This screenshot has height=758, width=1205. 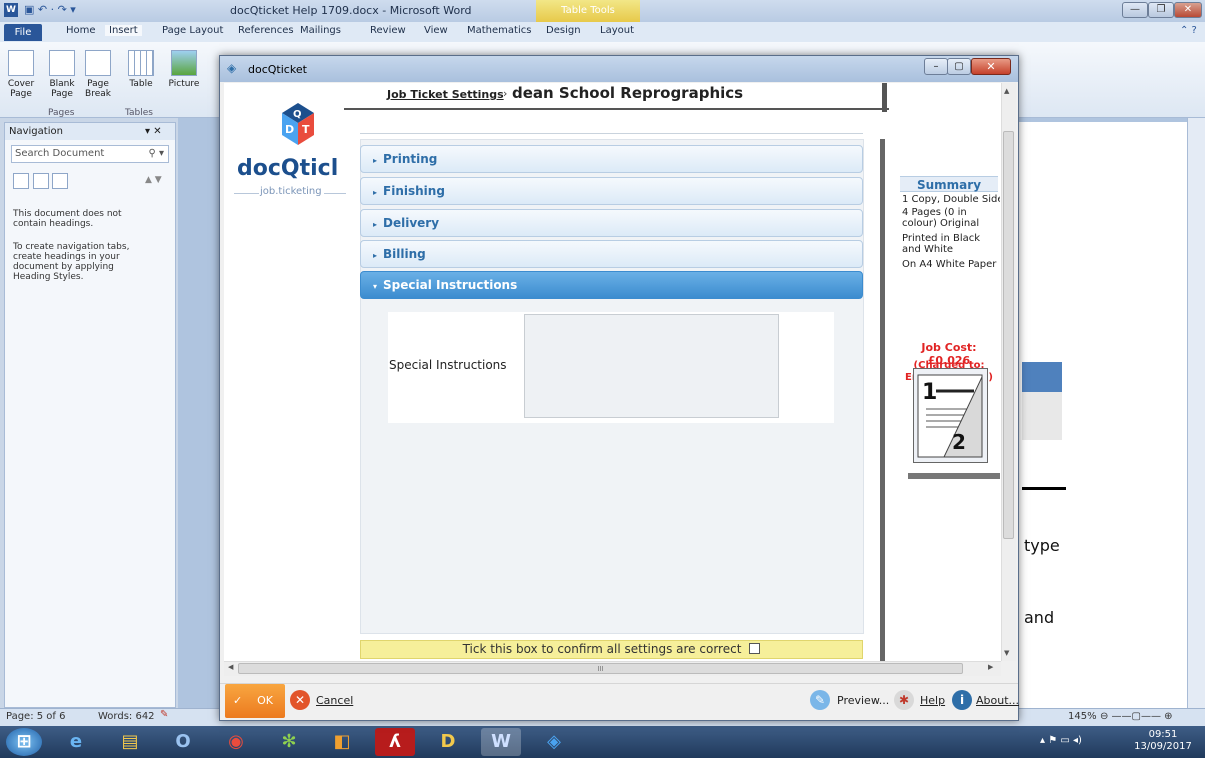 What do you see at coordinates (611, 254) in the screenshot?
I see `section-billing: ▸ Billing` at bounding box center [611, 254].